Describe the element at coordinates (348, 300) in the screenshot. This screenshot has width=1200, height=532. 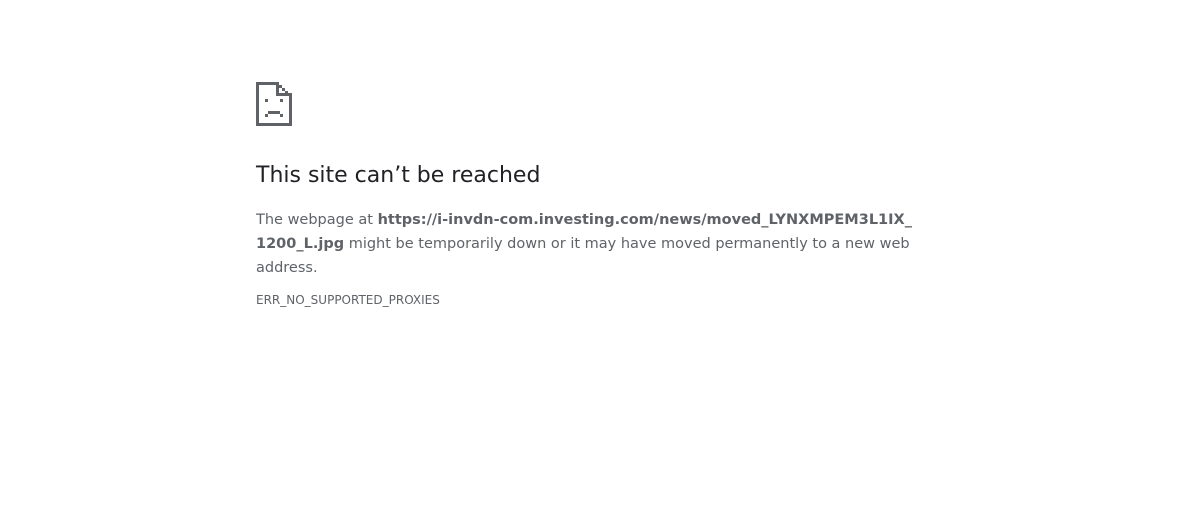
I see `error-code: ERR_NO_SUPPORTED_PROXIES` at that location.